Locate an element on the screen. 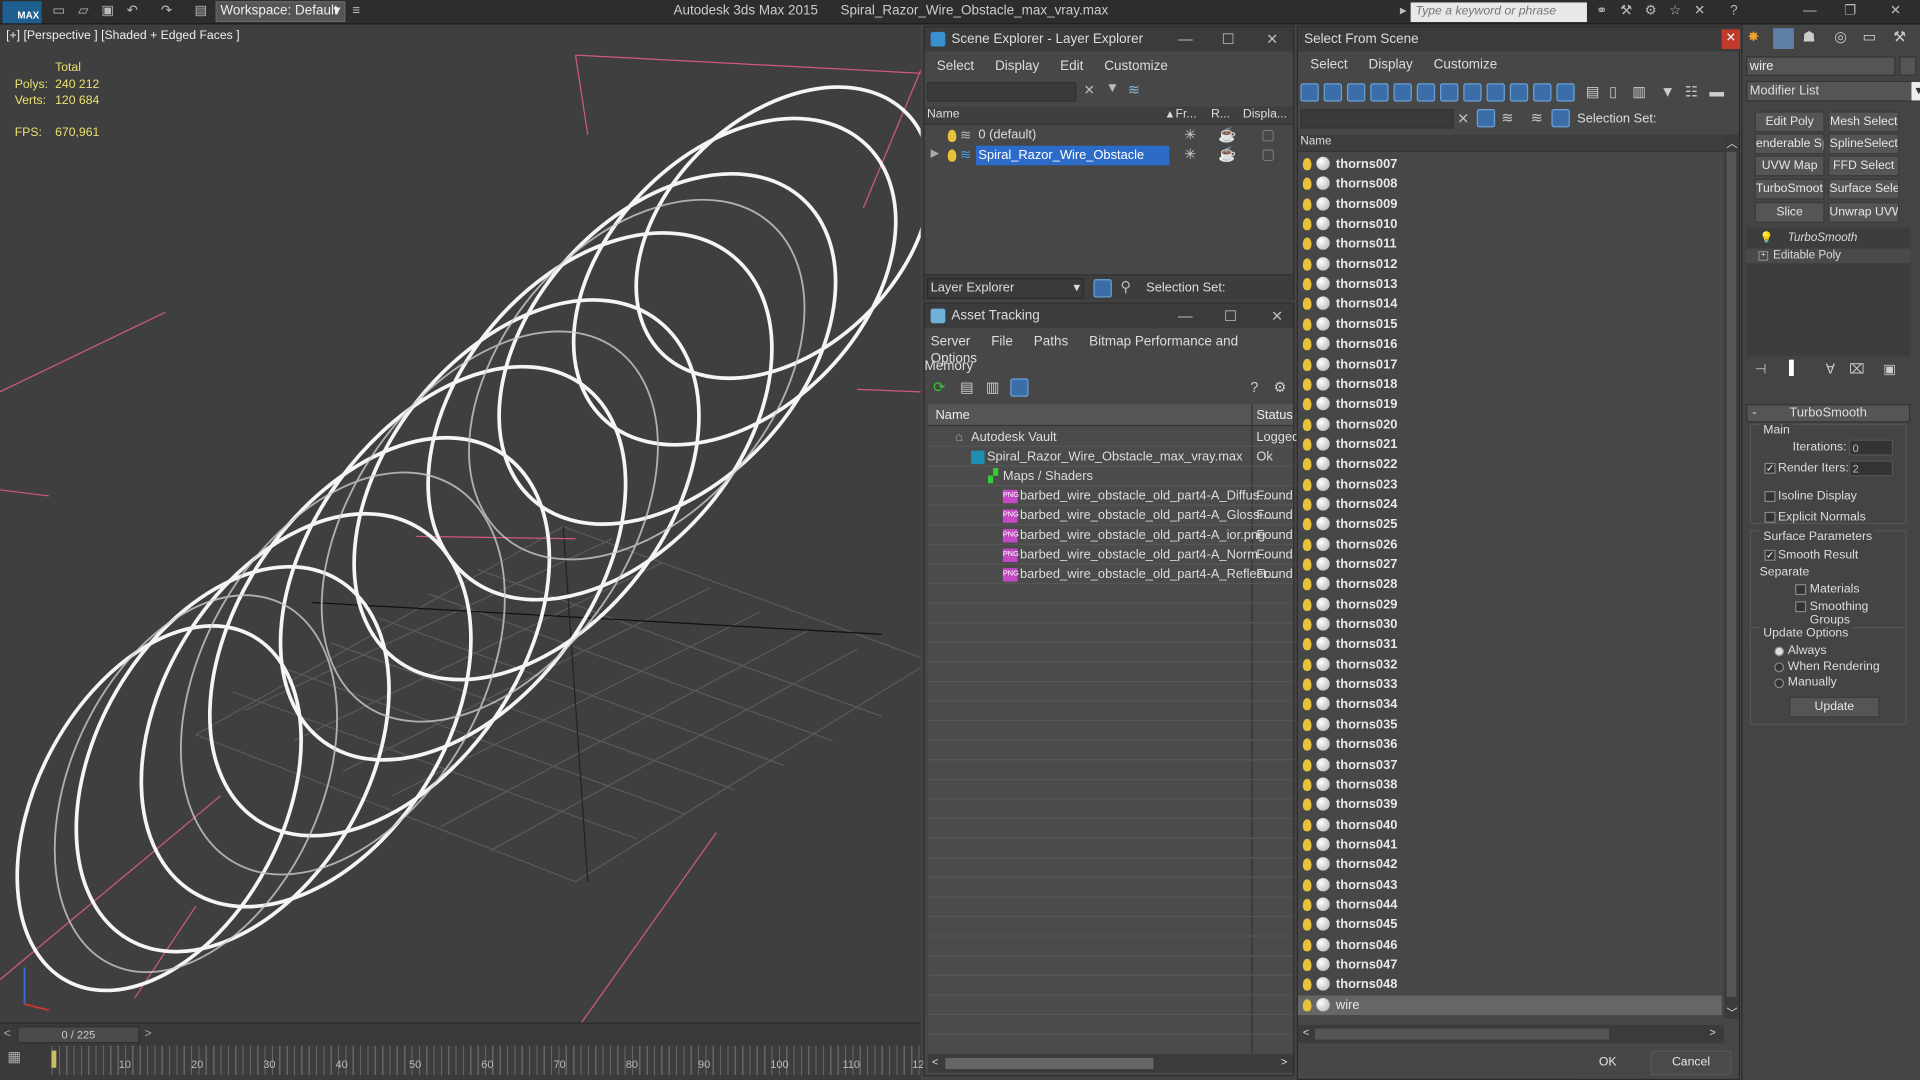 This screenshot has height=1080, width=1920. object-list-item: thorns035 is located at coordinates (1510, 725).